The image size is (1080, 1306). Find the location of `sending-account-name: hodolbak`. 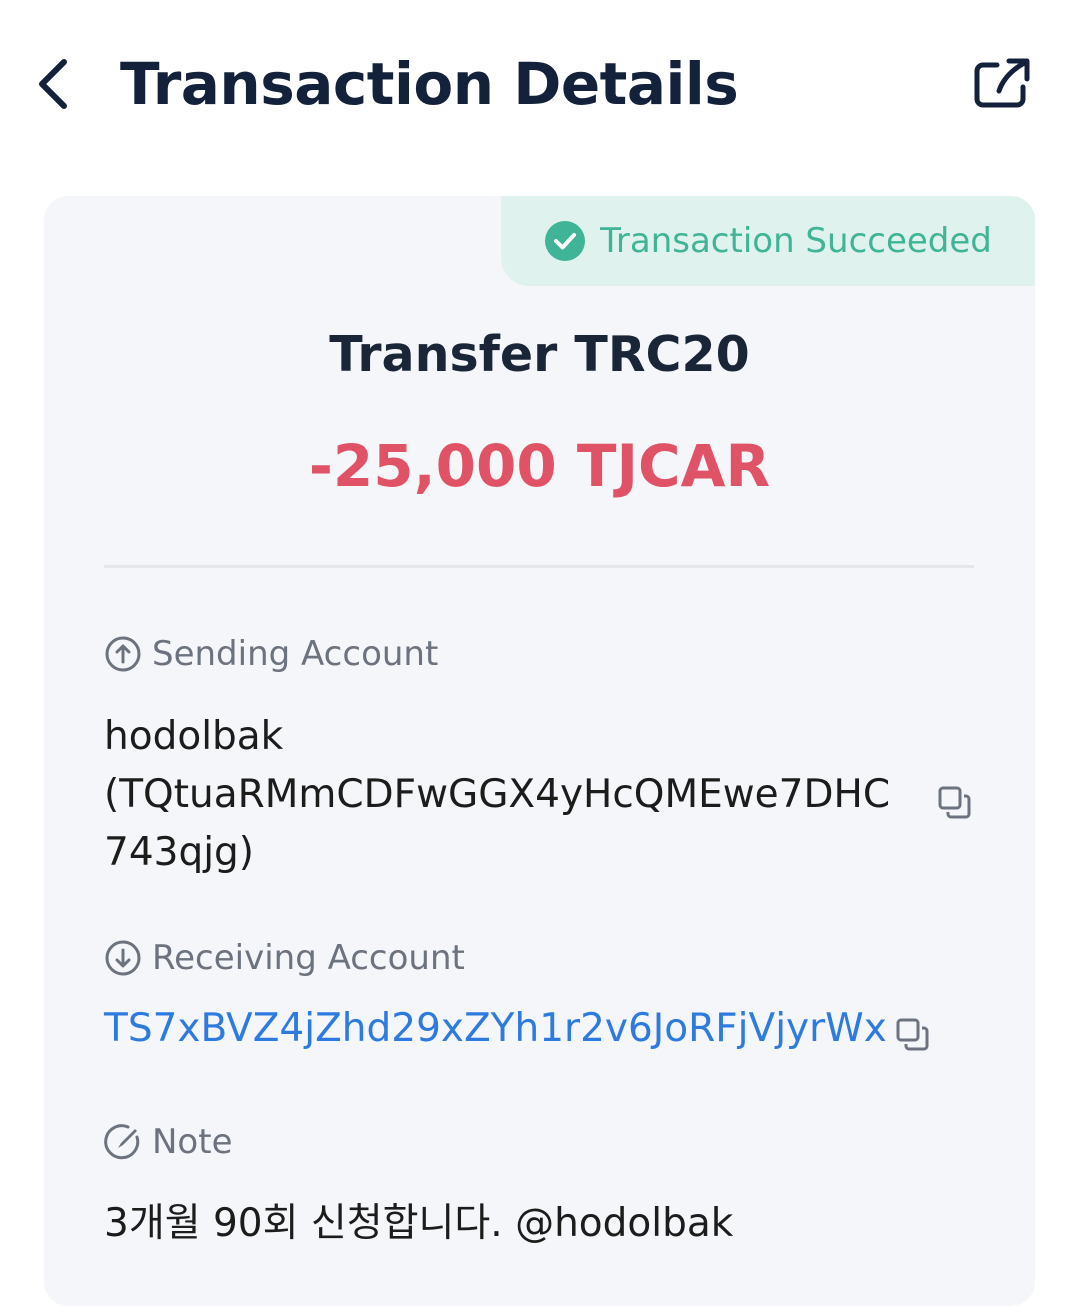

sending-account-name: hodolbak is located at coordinates (194, 736).